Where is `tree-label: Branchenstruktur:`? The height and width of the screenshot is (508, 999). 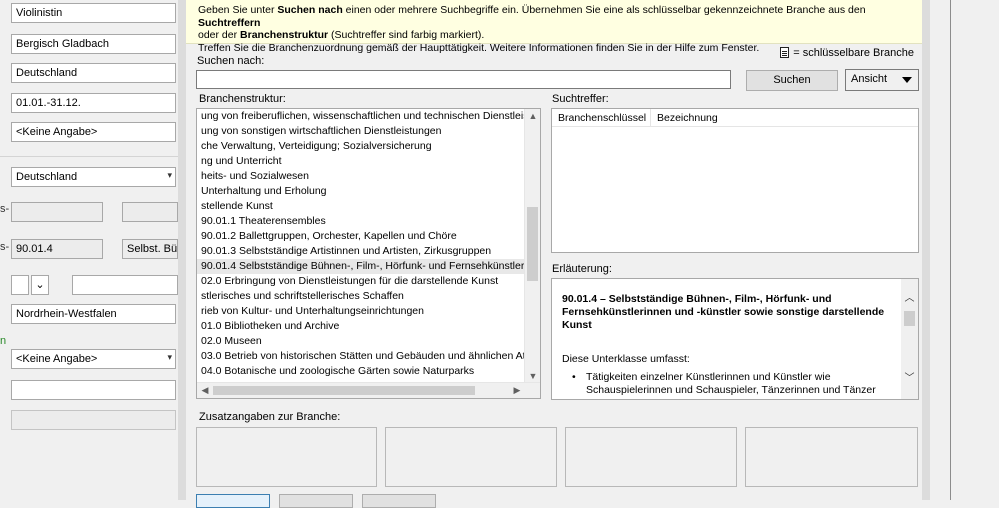 tree-label: Branchenstruktur: is located at coordinates (242, 99).